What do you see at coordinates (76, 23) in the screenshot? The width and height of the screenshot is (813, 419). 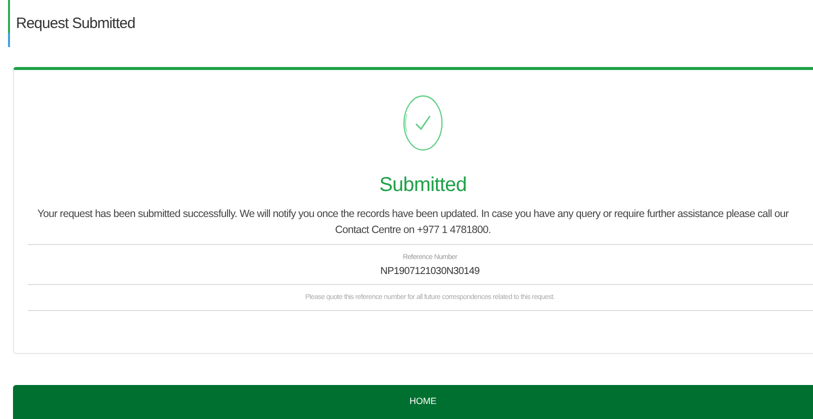 I see `page-title: Request Submitted` at bounding box center [76, 23].